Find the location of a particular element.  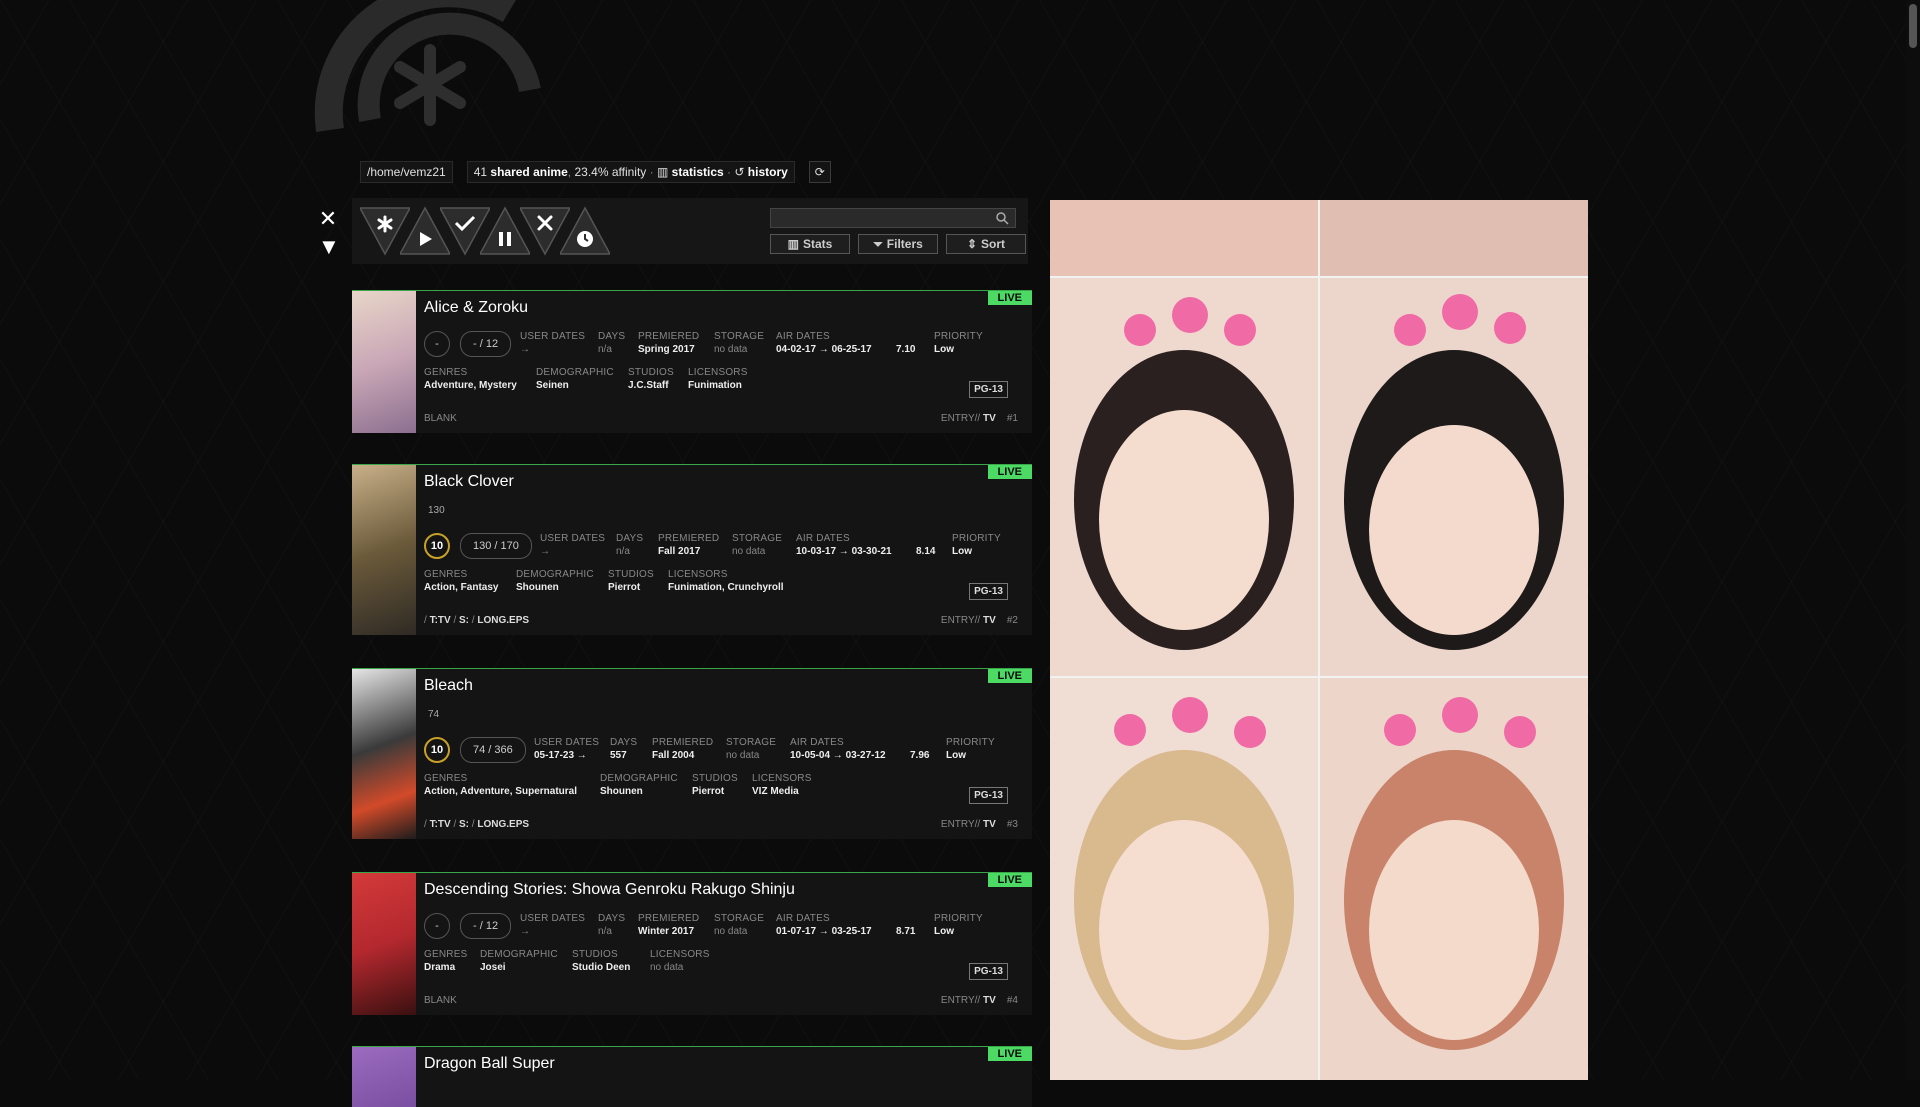

anime-title: Alice & Zoroku is located at coordinates (476, 308).